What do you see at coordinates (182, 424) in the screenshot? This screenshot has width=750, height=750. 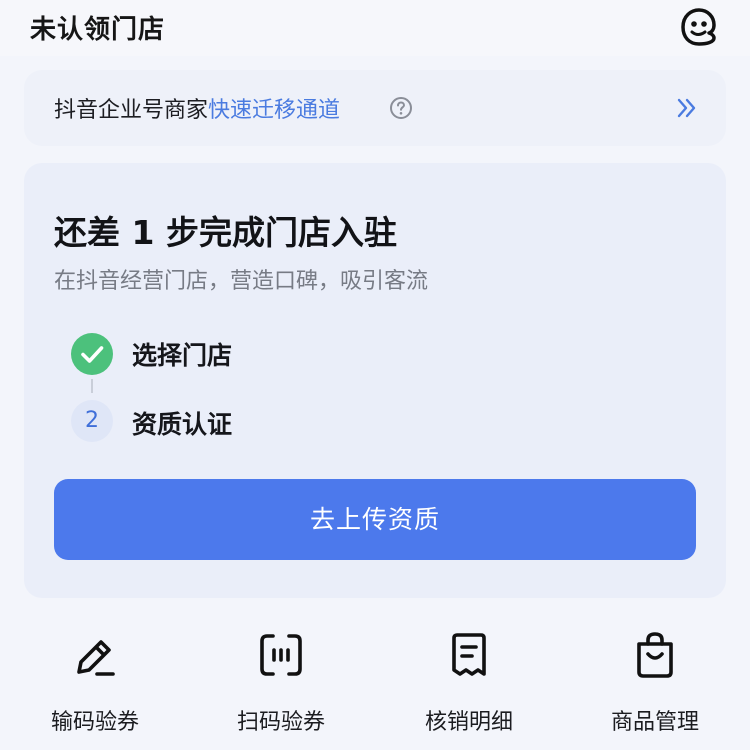 I see `step-qualification: 资质认证` at bounding box center [182, 424].